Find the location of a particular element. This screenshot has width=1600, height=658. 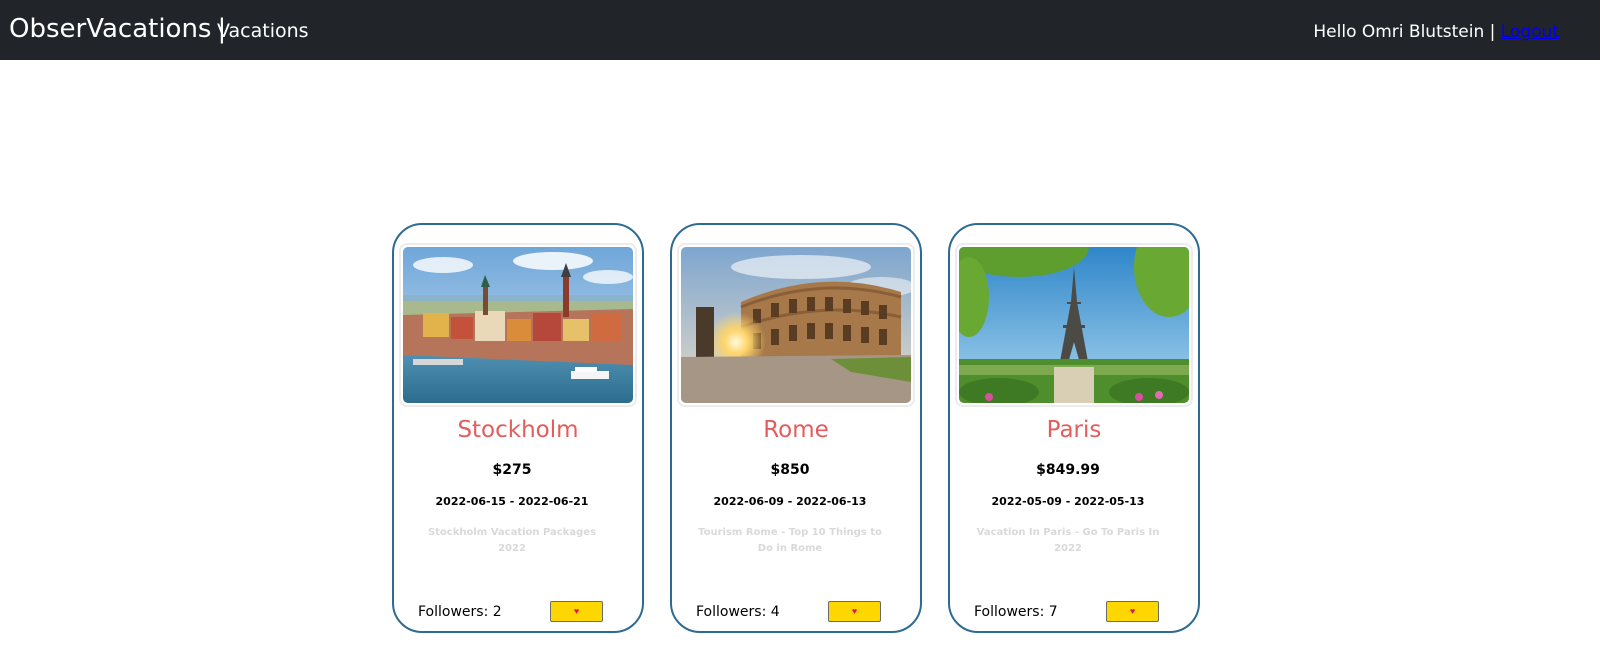

vacation-destination: Rome is located at coordinates (796, 430).